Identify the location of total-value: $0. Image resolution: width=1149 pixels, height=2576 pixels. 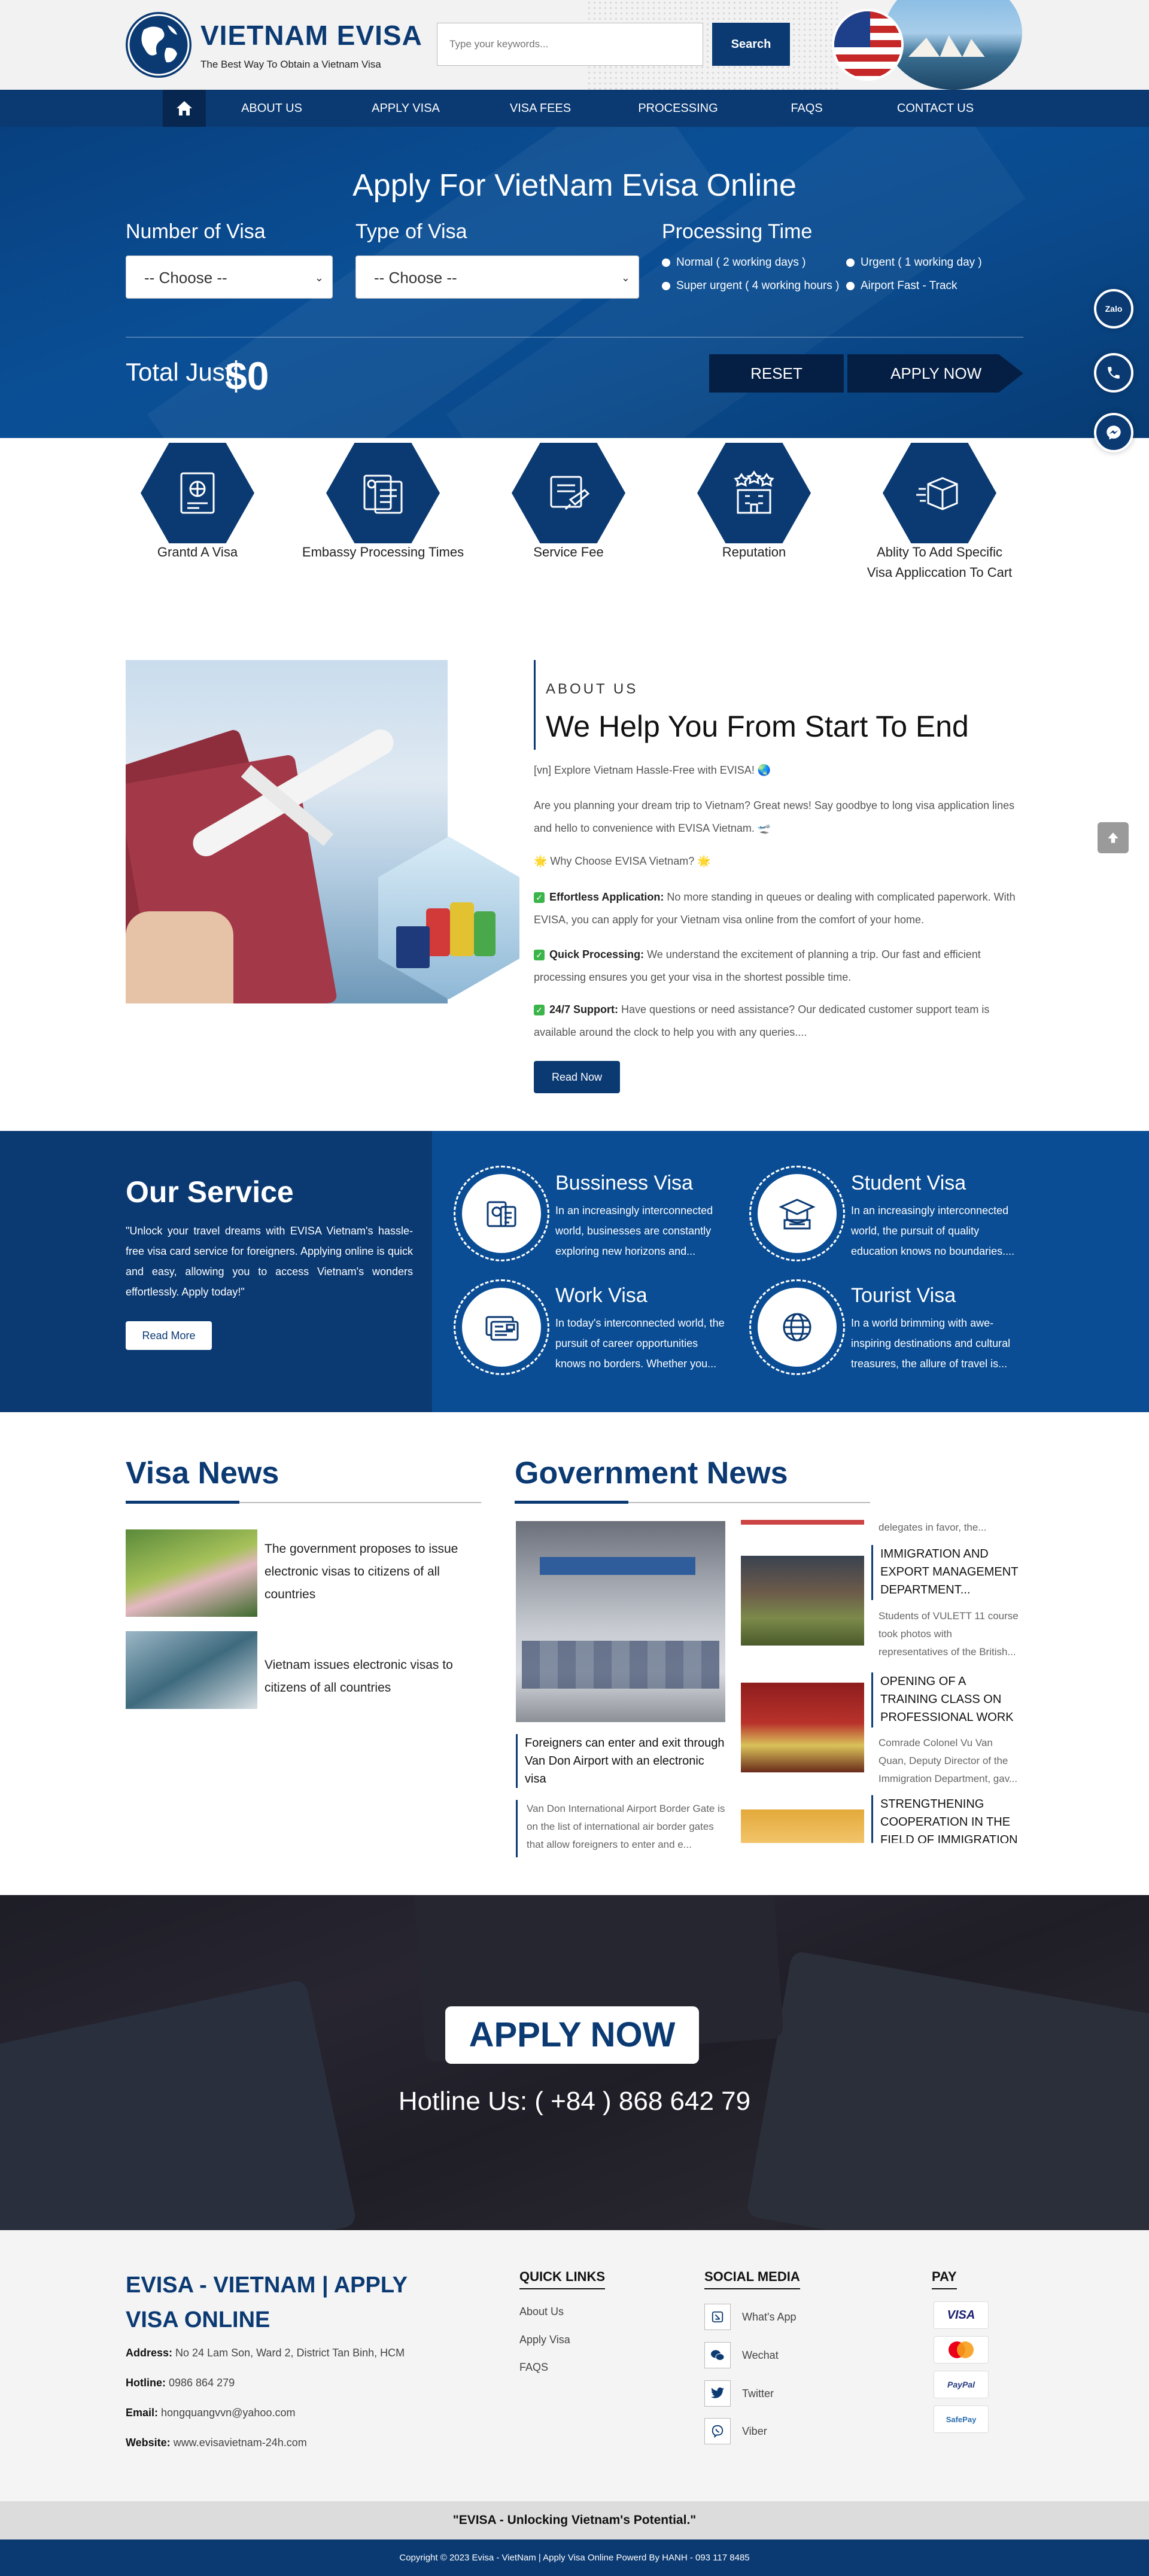
(247, 376).